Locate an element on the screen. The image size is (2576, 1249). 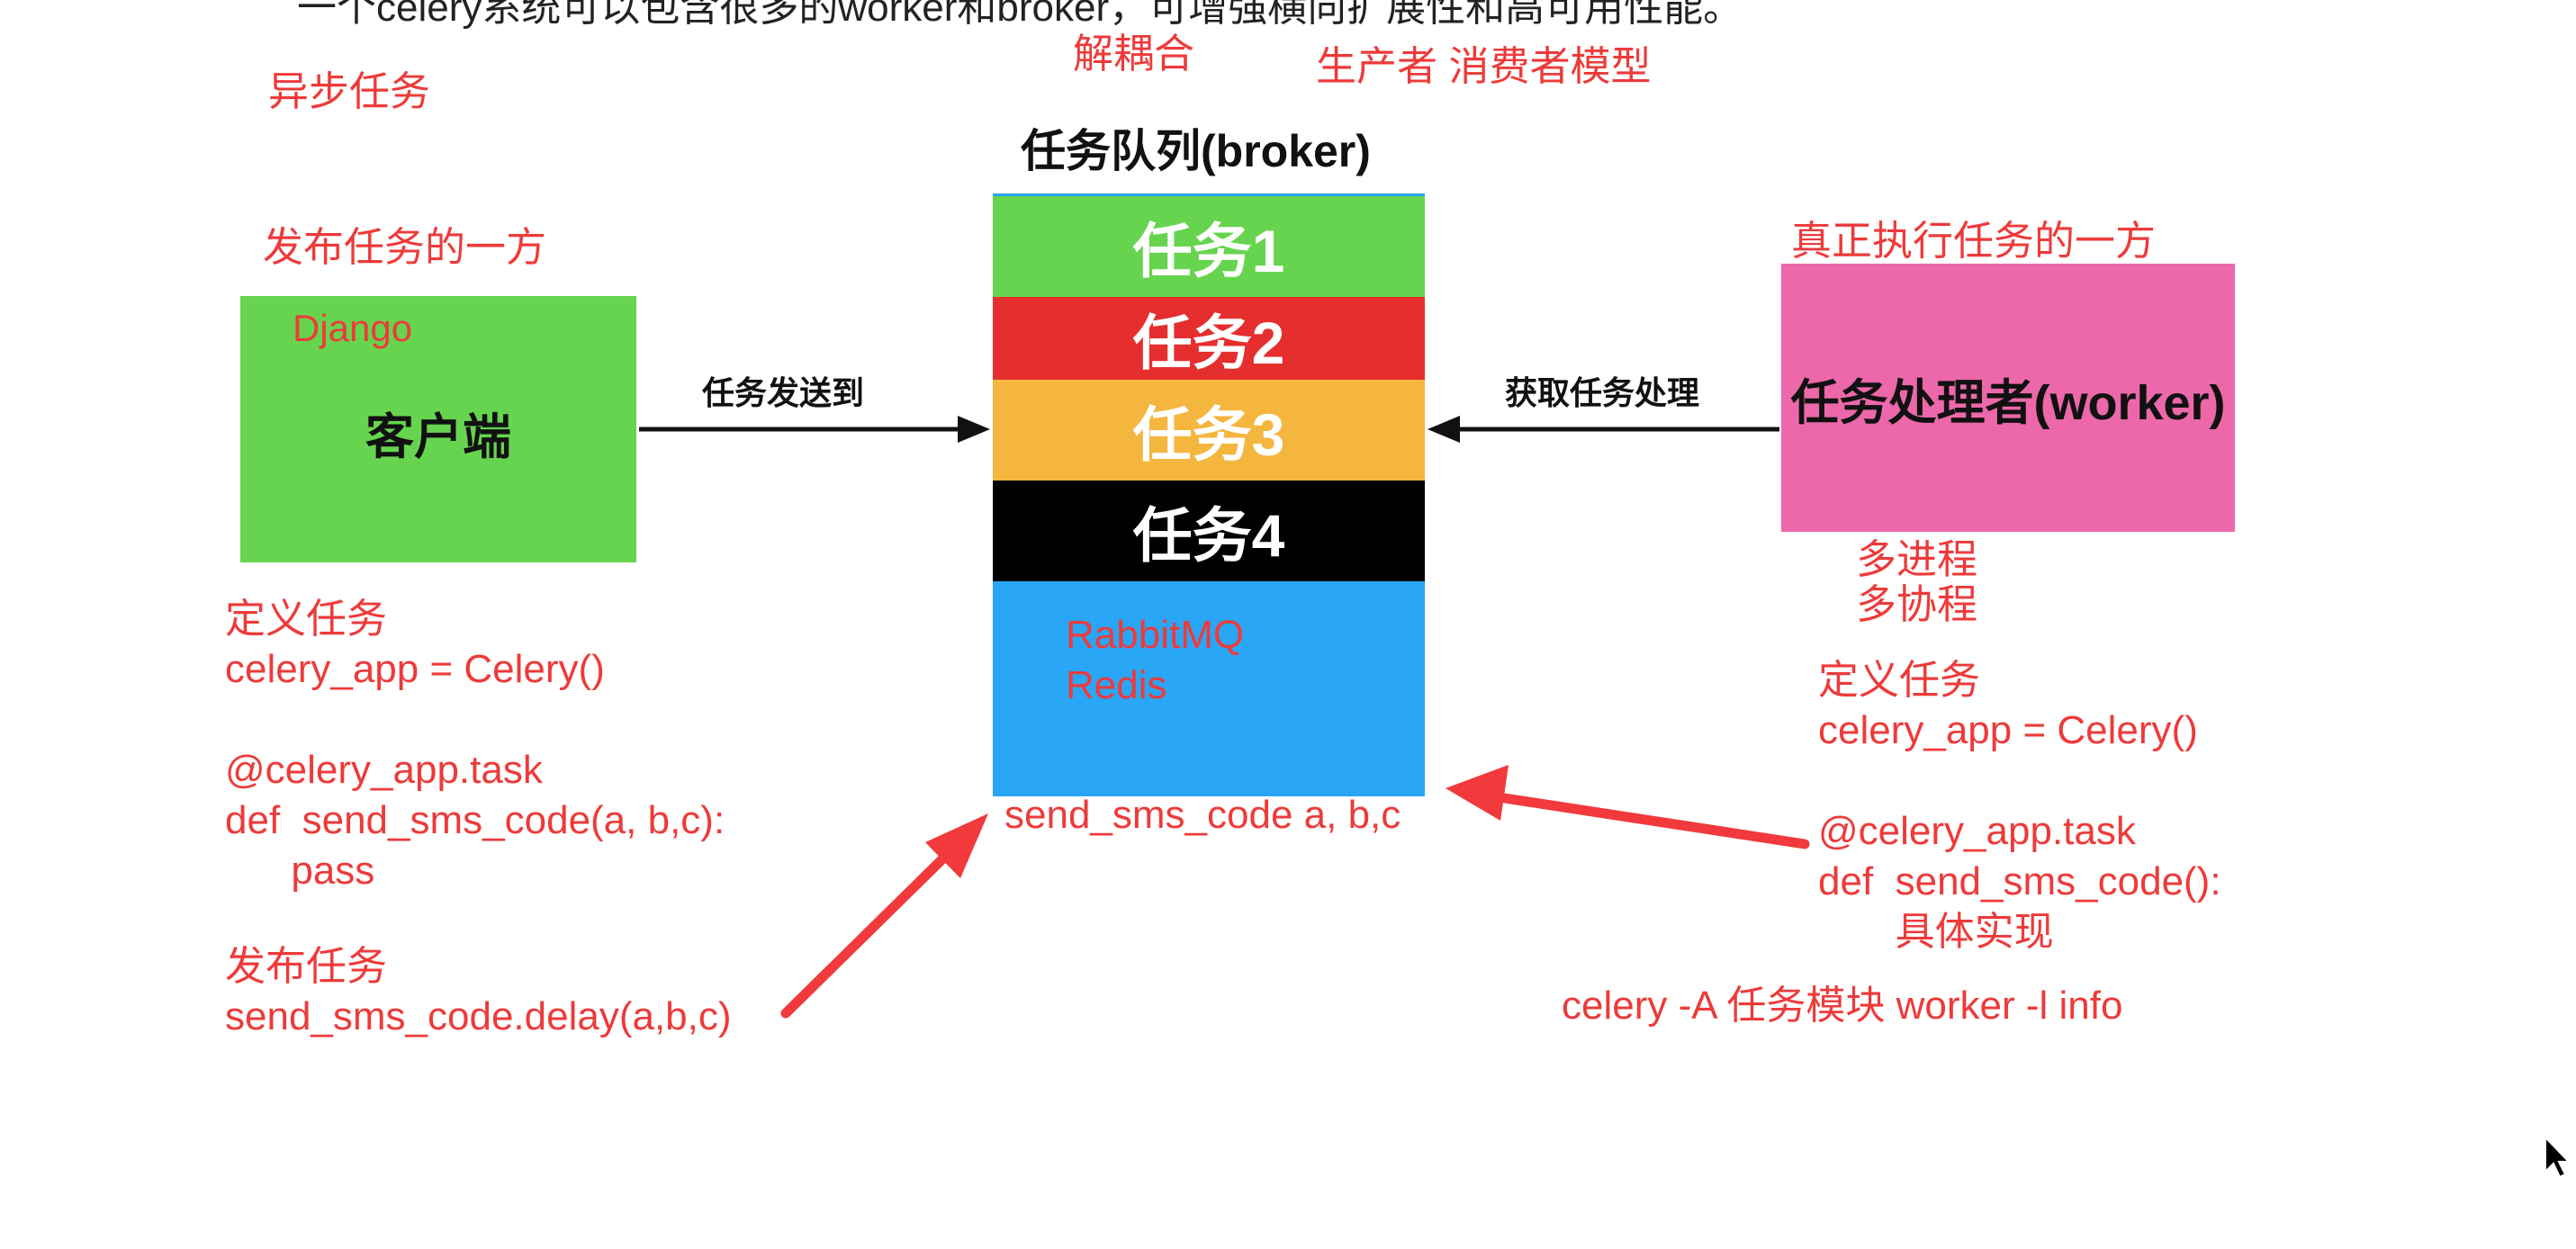
red-arrow-consume is located at coordinates (1628, 807).